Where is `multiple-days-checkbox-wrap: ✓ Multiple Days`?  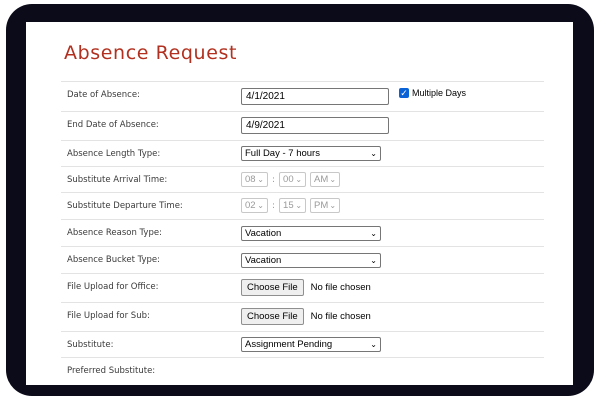 multiple-days-checkbox-wrap: ✓ Multiple Days is located at coordinates (432, 93).